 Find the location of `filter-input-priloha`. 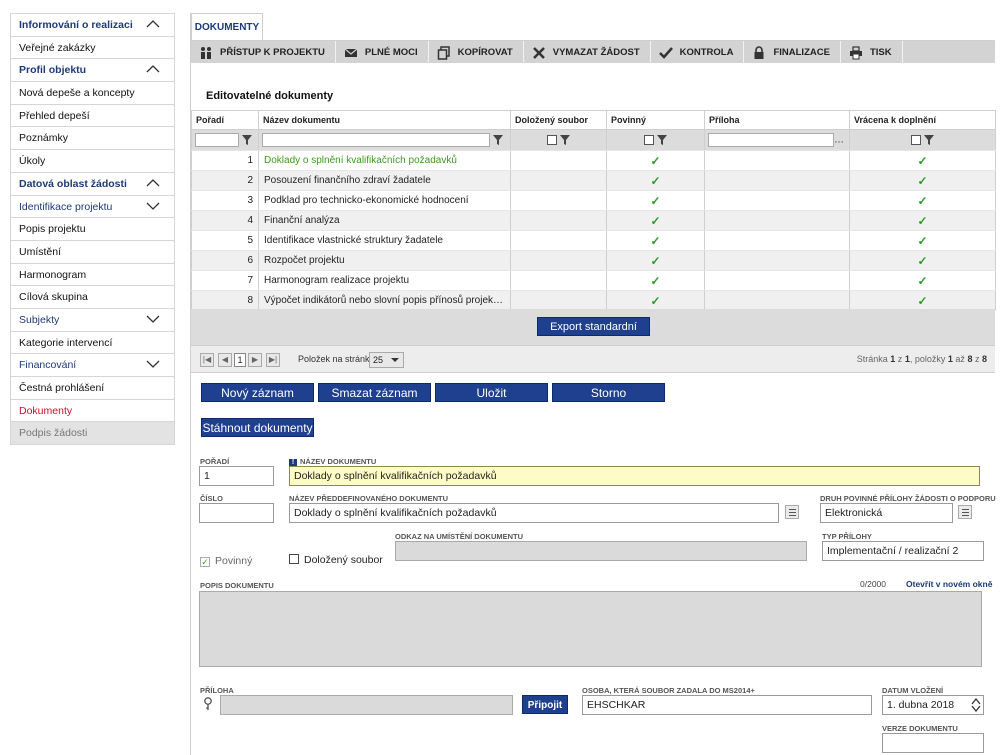

filter-input-priloha is located at coordinates (771, 140).